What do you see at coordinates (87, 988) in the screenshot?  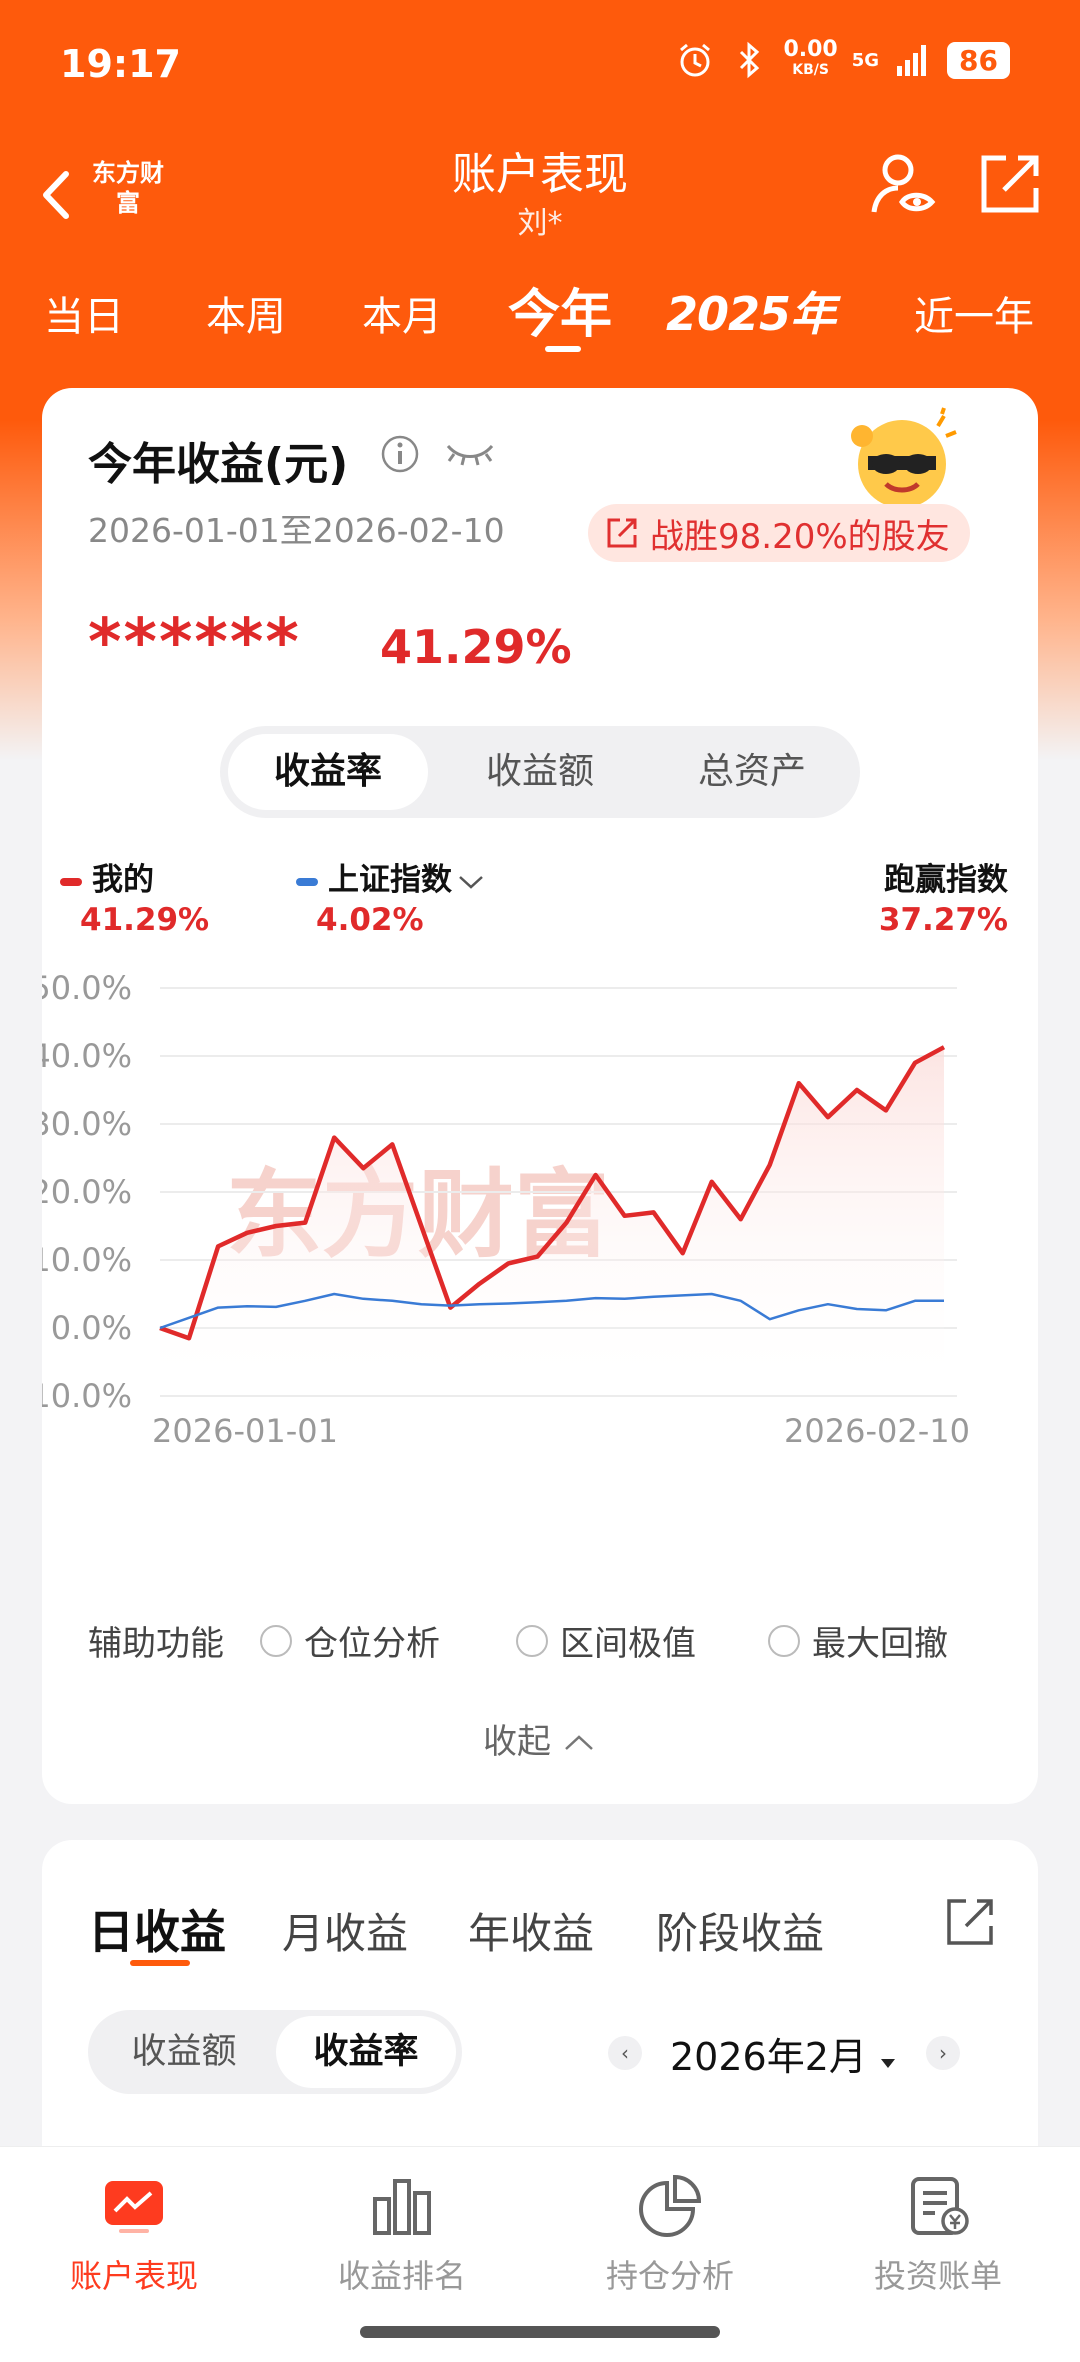 I see `y-tick-label: 50.0%` at bounding box center [87, 988].